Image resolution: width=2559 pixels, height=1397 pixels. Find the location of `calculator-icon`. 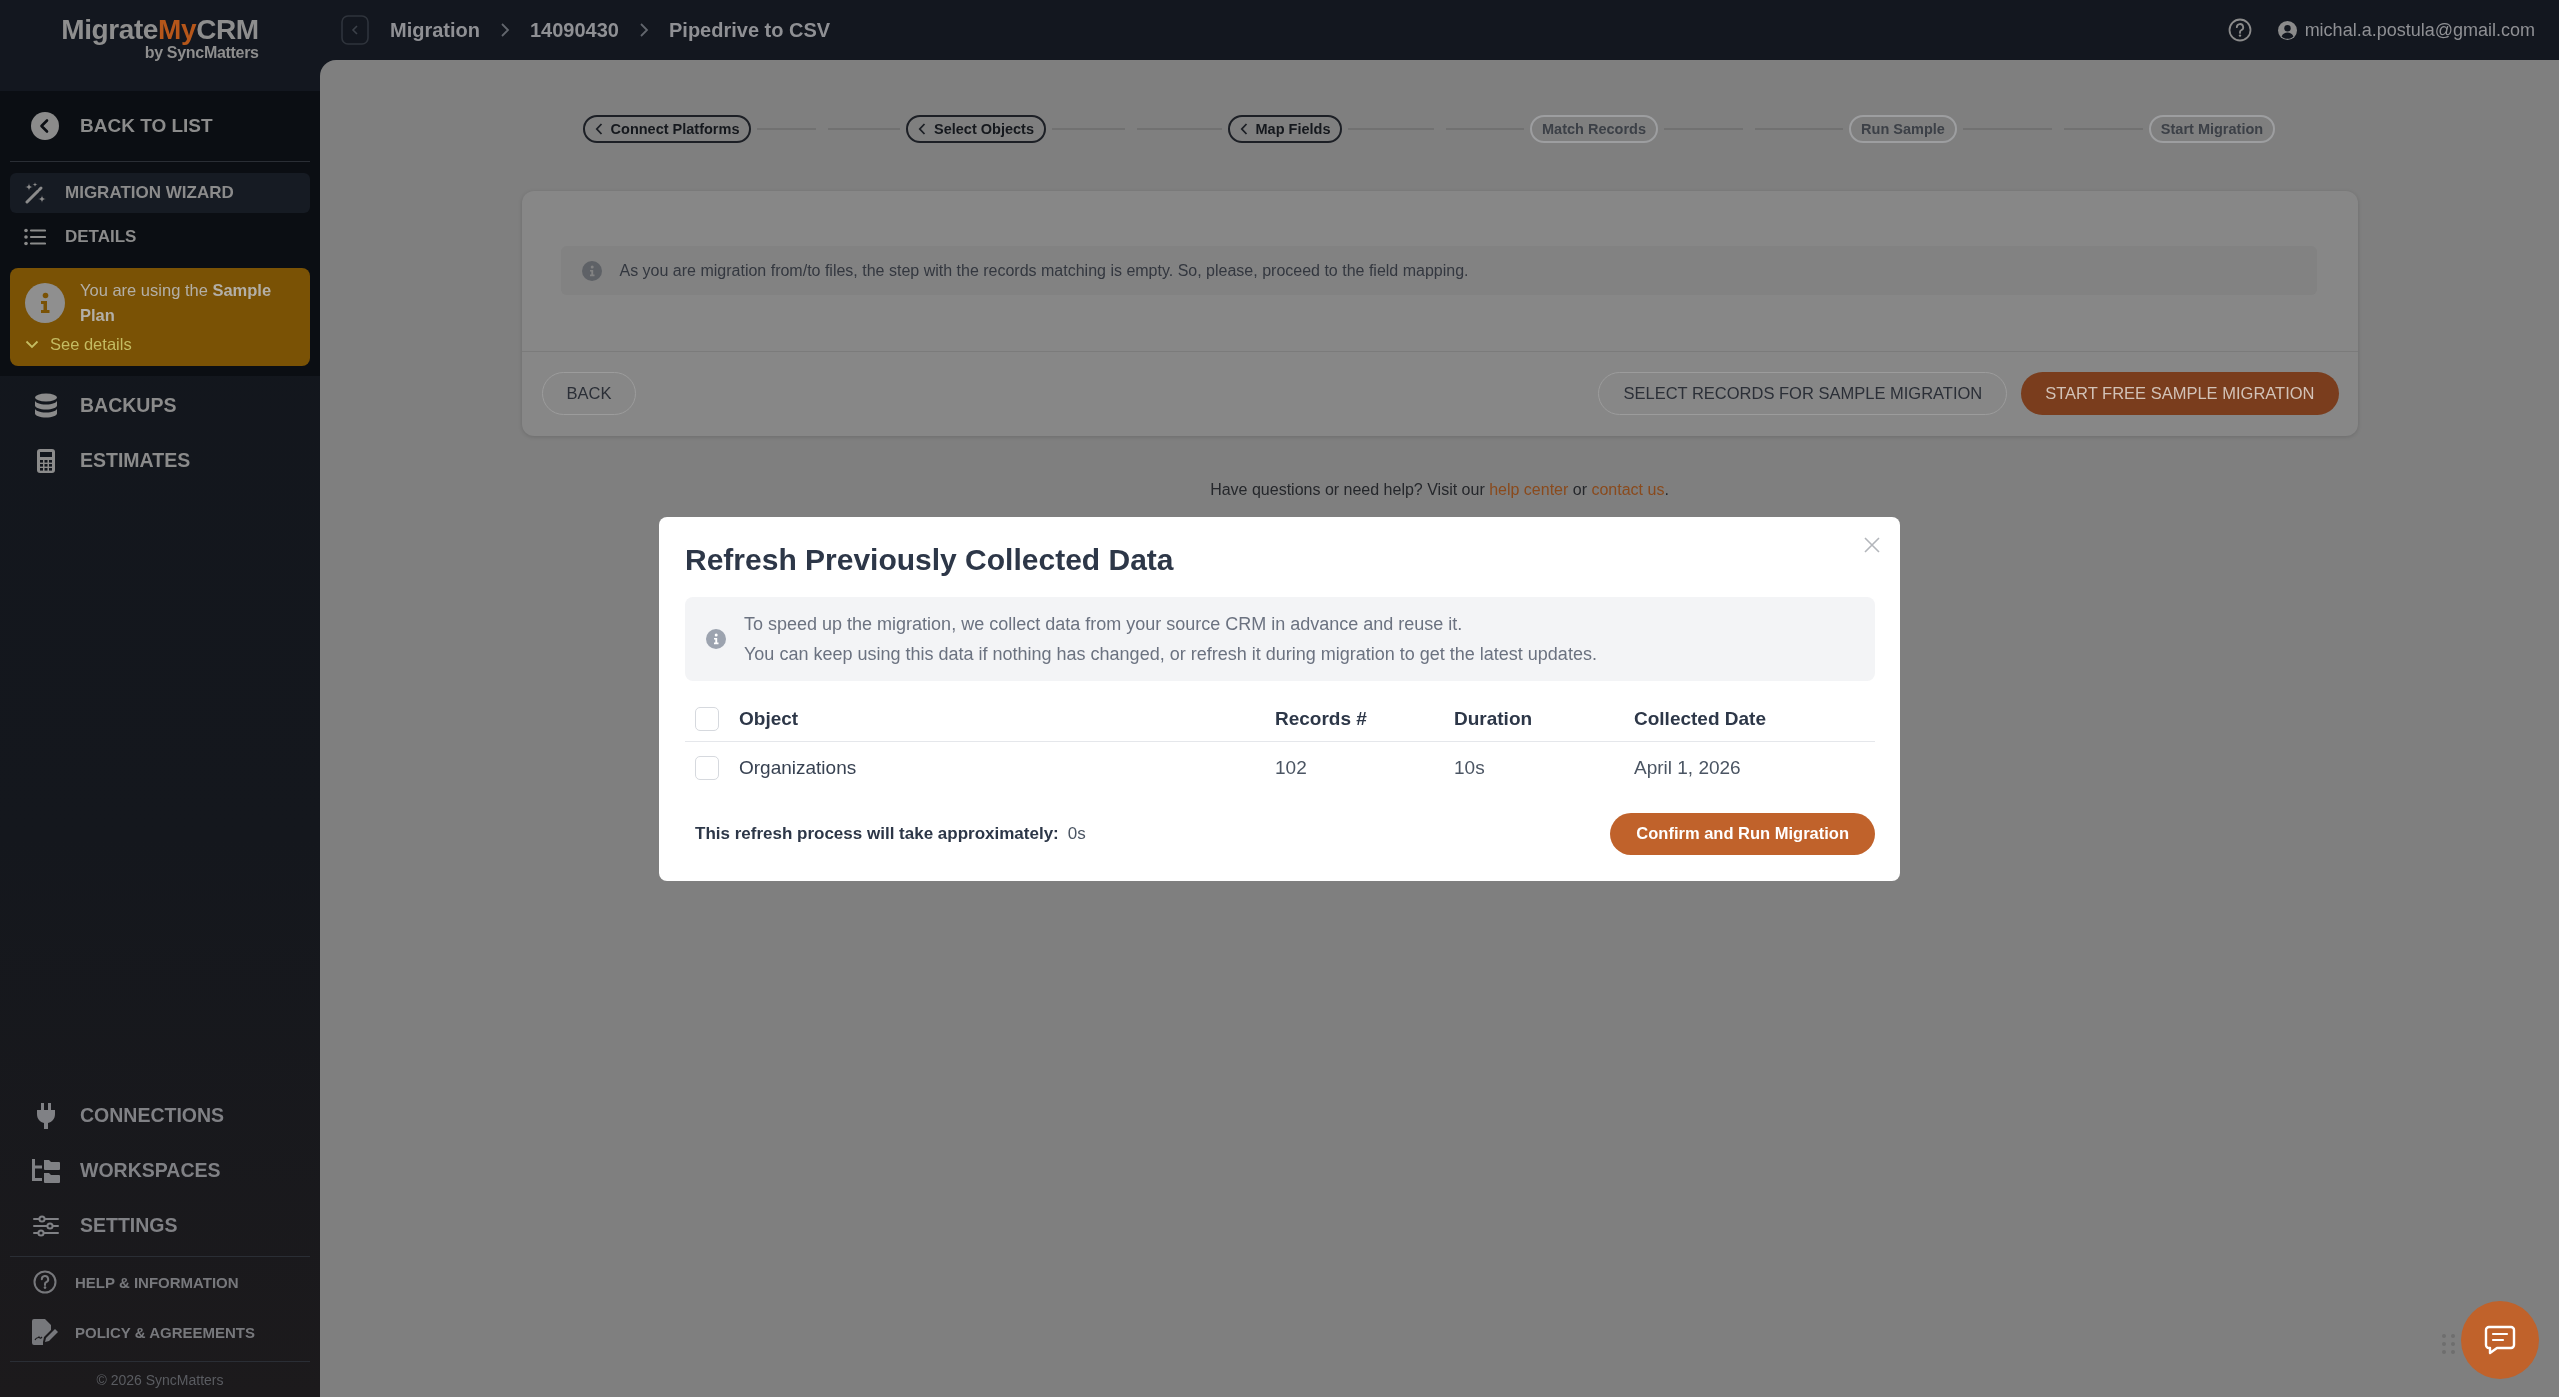

calculator-icon is located at coordinates (46, 460).